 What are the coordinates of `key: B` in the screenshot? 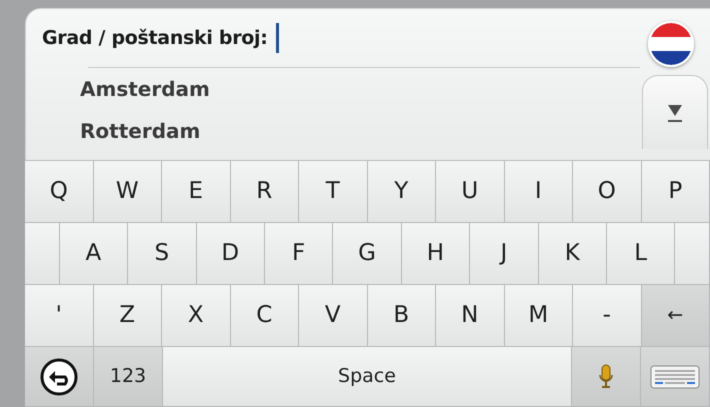 It's located at (402, 316).